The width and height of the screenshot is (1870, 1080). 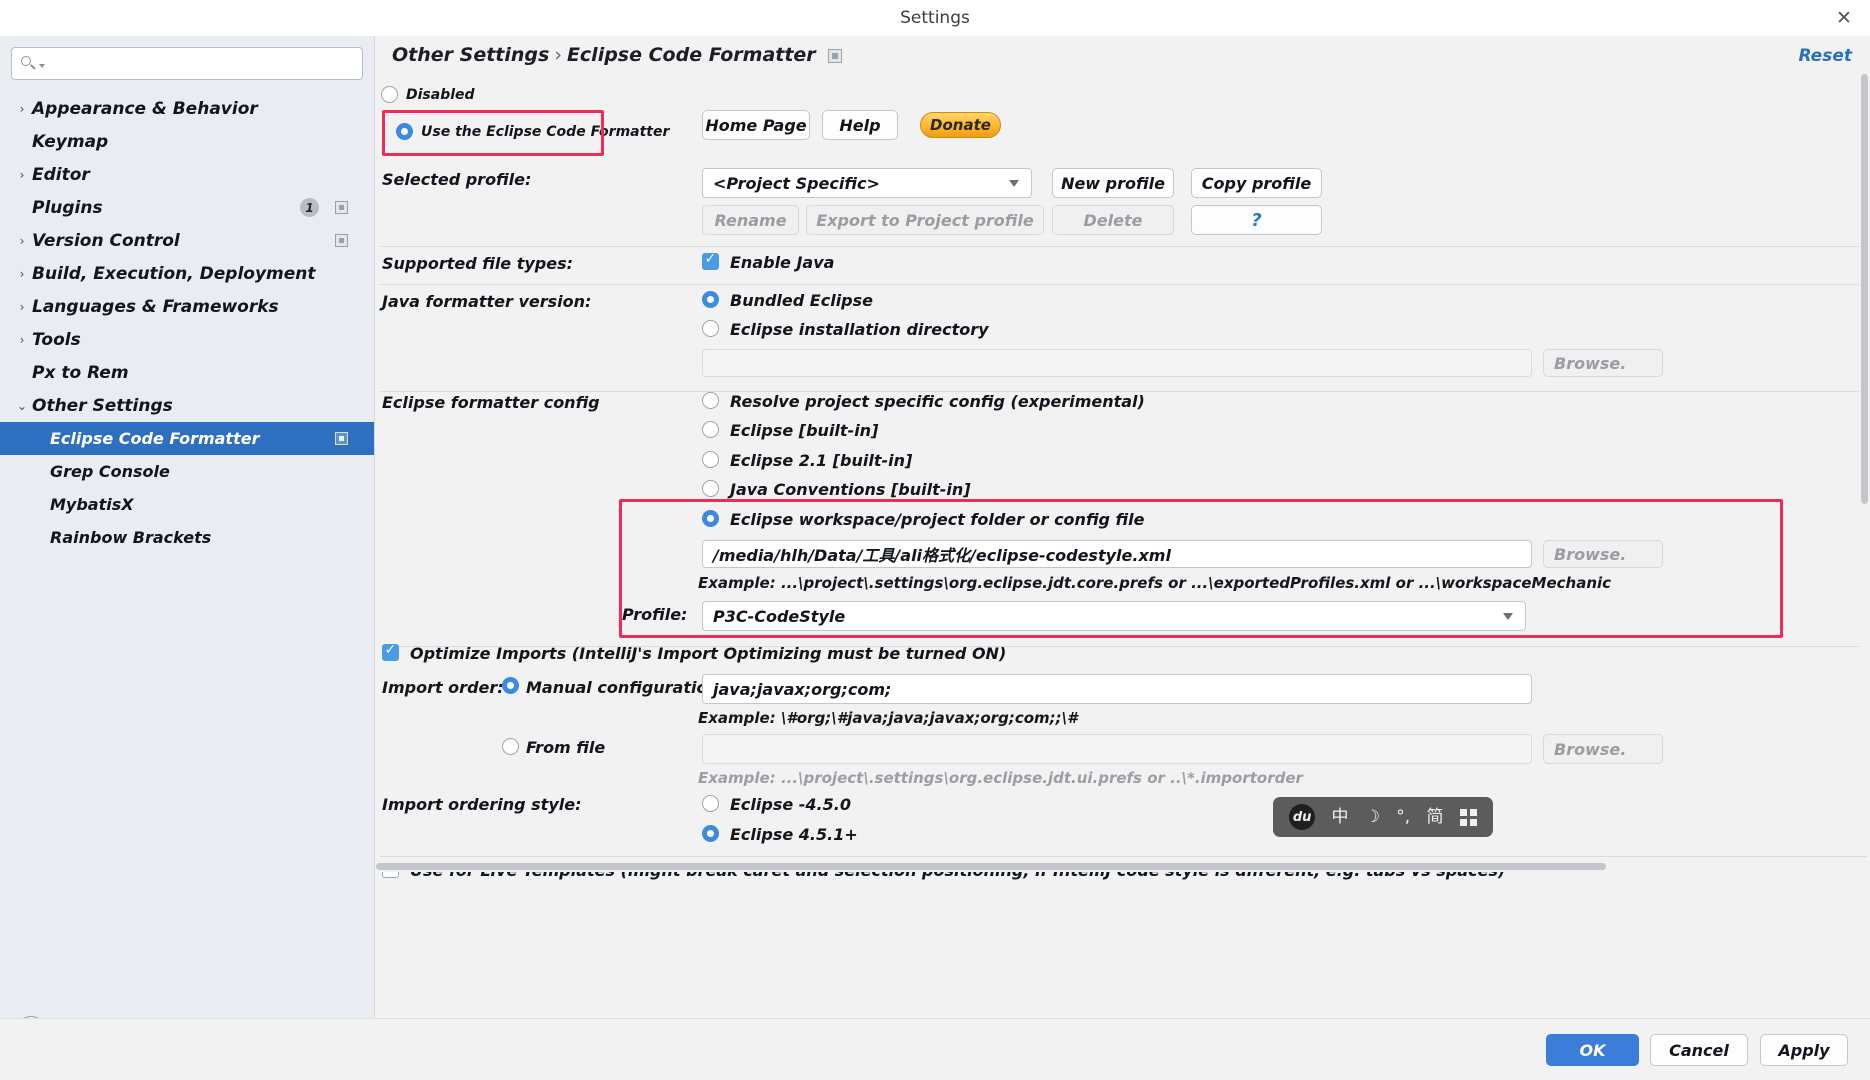 What do you see at coordinates (404, 131) in the screenshot?
I see `radio-use-eclipse-formatter` at bounding box center [404, 131].